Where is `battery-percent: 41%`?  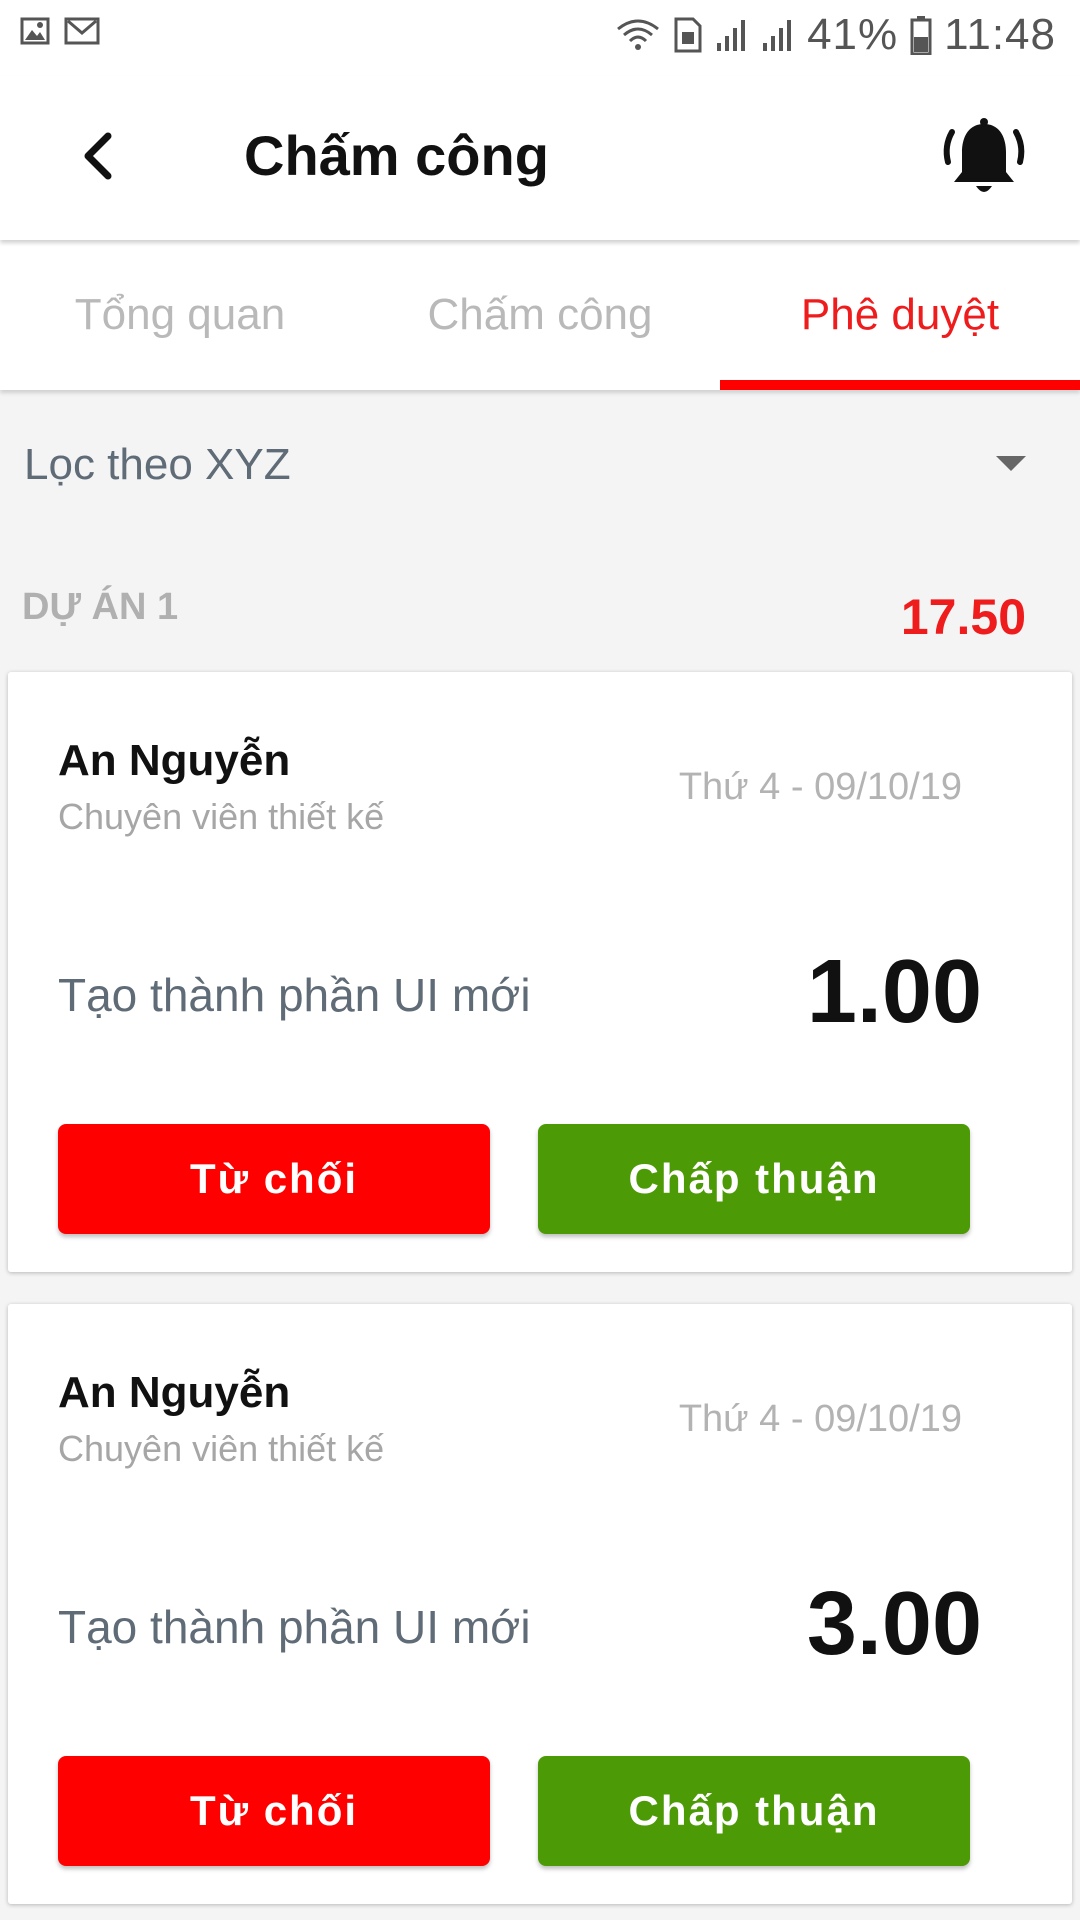
battery-percent: 41% is located at coordinates (853, 34).